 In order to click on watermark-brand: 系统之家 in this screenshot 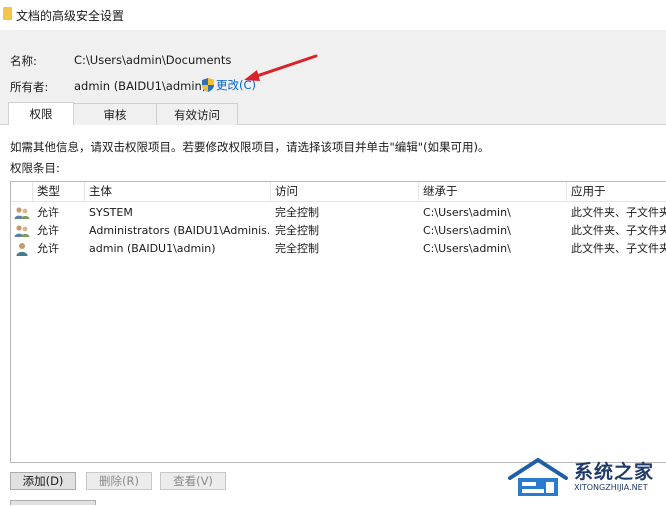, I will do `click(614, 472)`.